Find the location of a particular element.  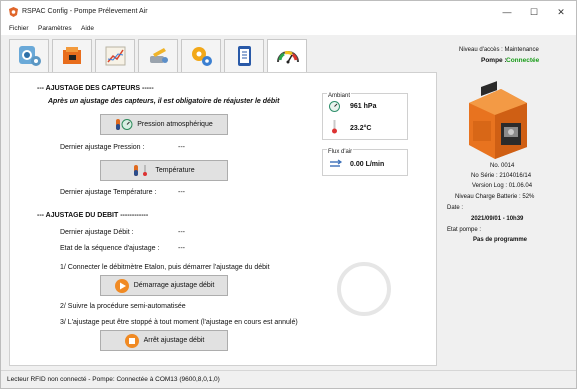

pump-status: Connectée is located at coordinates (523, 60).